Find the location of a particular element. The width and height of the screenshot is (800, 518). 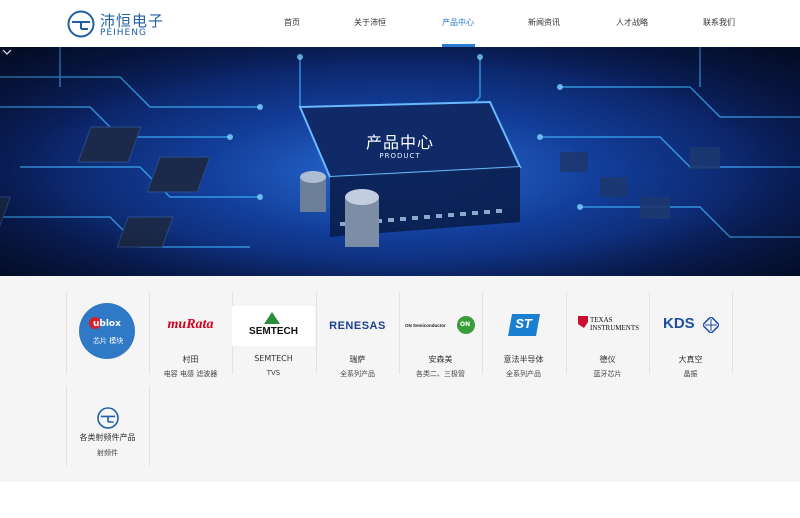

semtech-logo: SEMTECH is located at coordinates (273, 326).